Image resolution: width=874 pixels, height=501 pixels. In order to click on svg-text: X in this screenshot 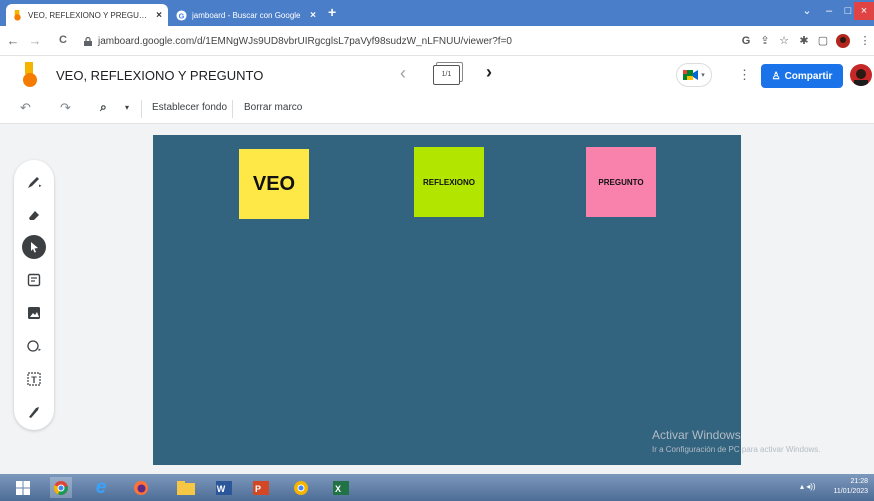, I will do `click(338, 489)`.